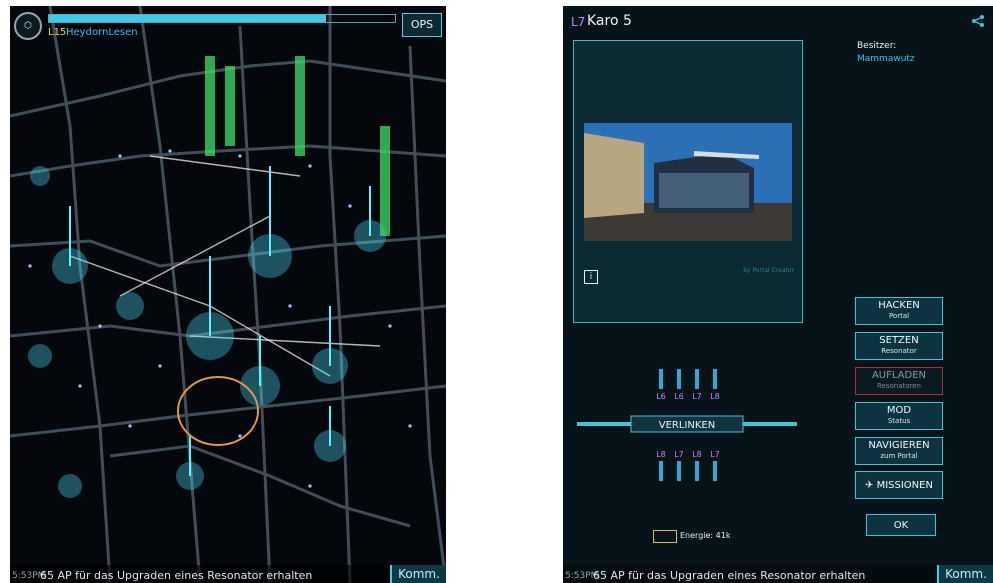  I want to click on portal-photo, so click(688, 182).